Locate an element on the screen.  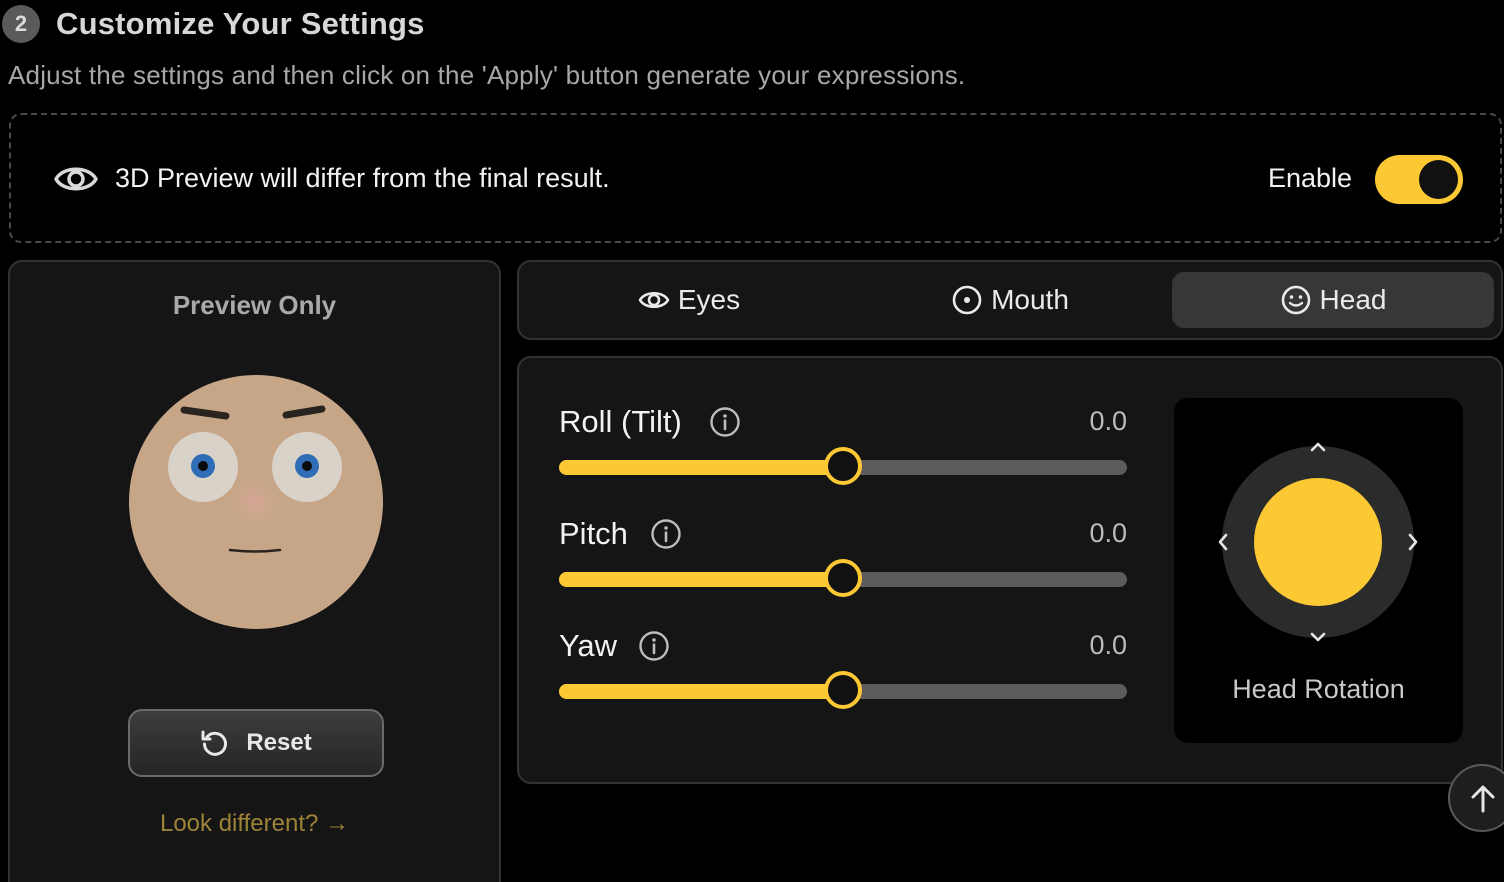
pitch-value: 0.0 is located at coordinates (1108, 533).